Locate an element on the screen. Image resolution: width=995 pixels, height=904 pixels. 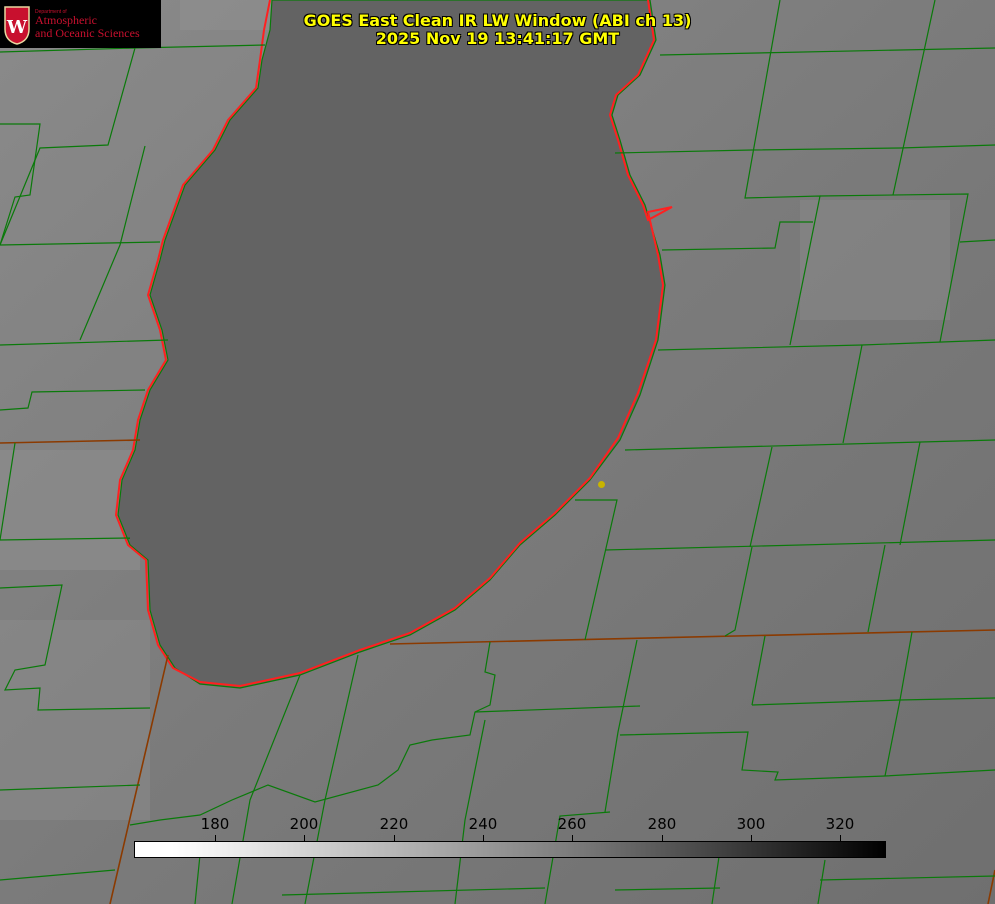
colorbar-tick-label: 320 is located at coordinates (840, 824).